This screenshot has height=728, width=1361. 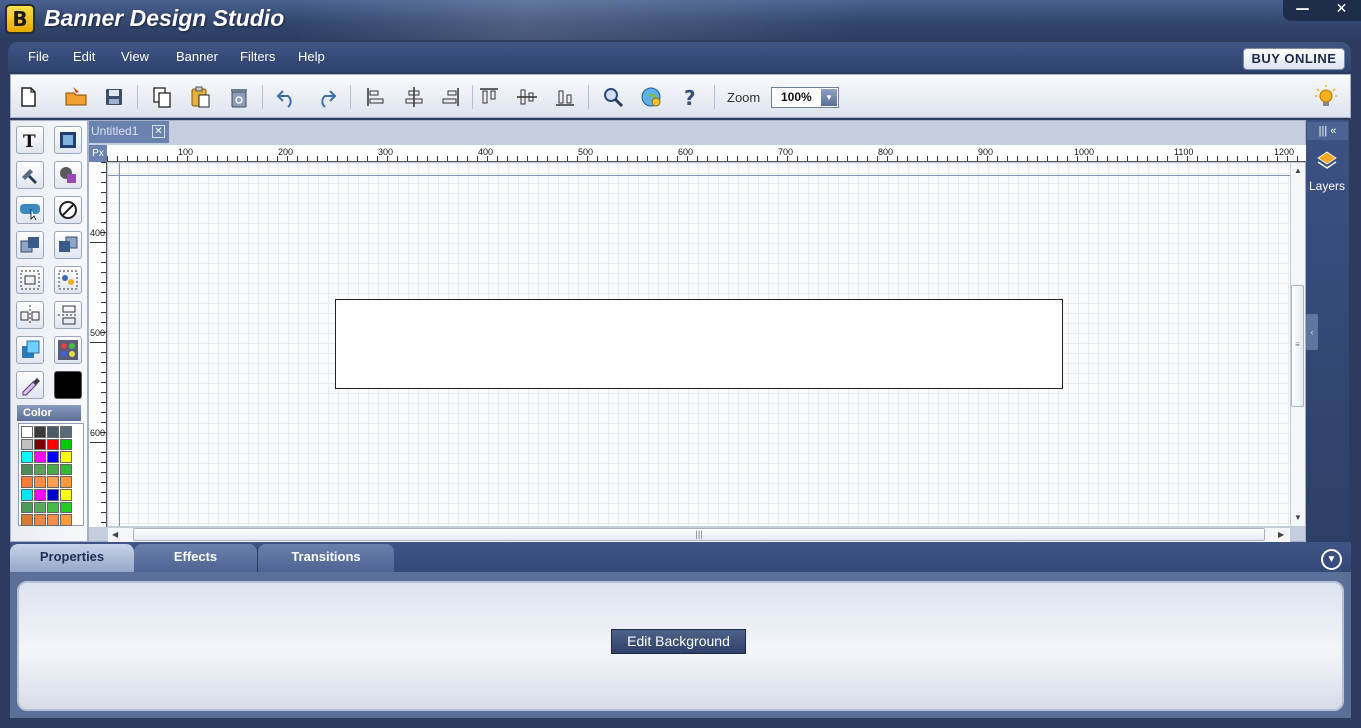 I want to click on panel-collapse-handle: ‹, so click(x=1312, y=332).